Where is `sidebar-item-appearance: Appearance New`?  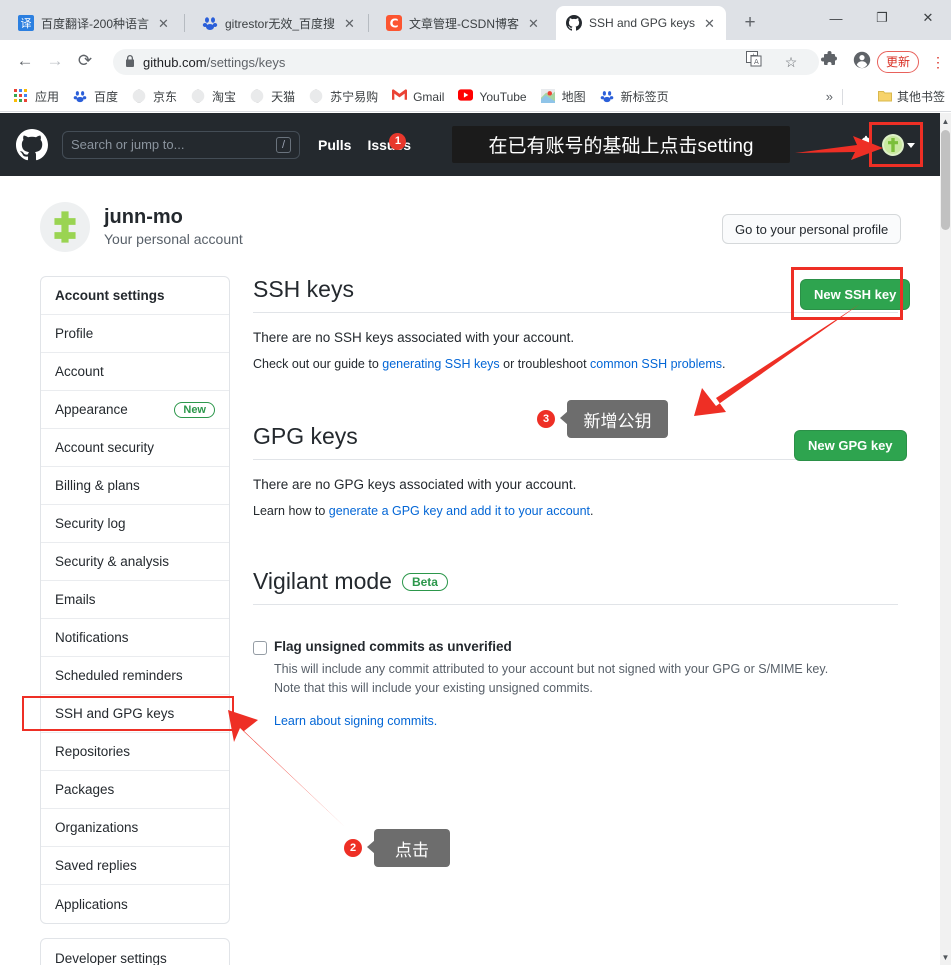 sidebar-item-appearance: Appearance New is located at coordinates (135, 410).